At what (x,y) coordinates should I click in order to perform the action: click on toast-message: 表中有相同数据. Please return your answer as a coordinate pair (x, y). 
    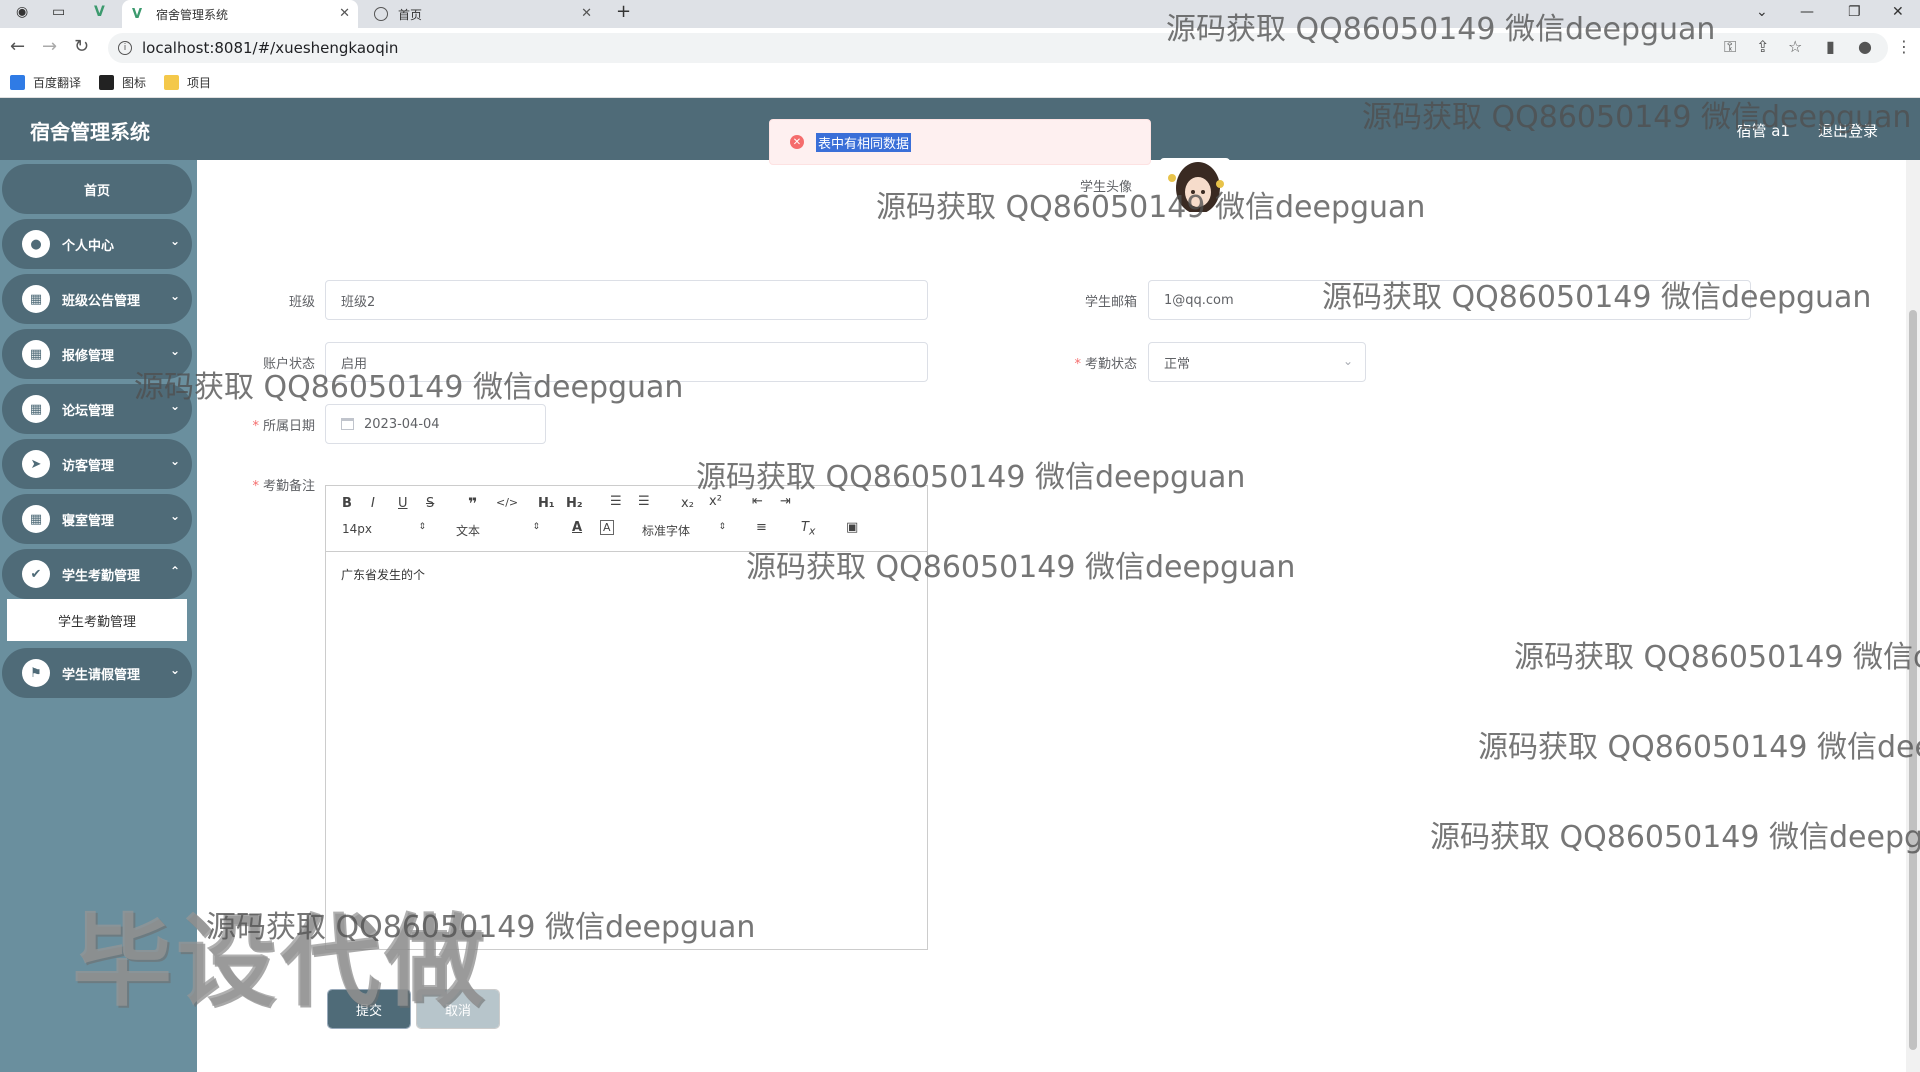
    Looking at the image, I should click on (864, 142).